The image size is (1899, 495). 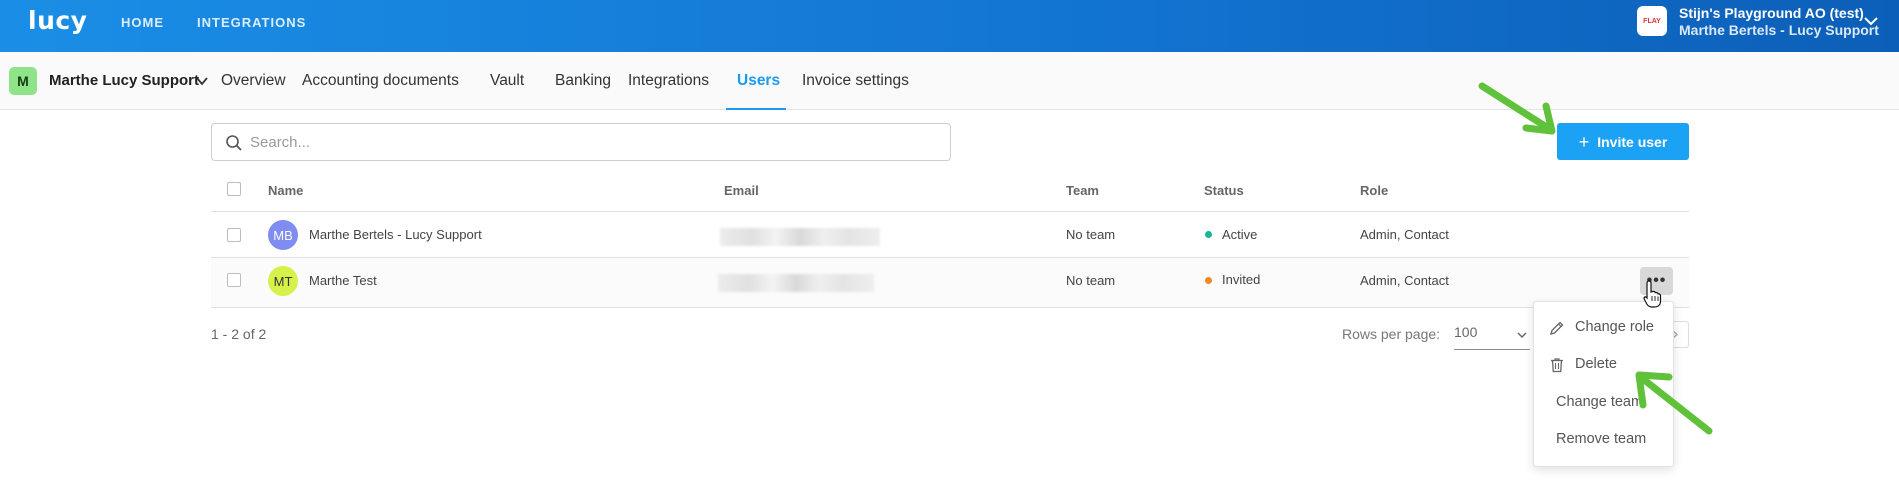 I want to click on avatar: MT, so click(x=283, y=281).